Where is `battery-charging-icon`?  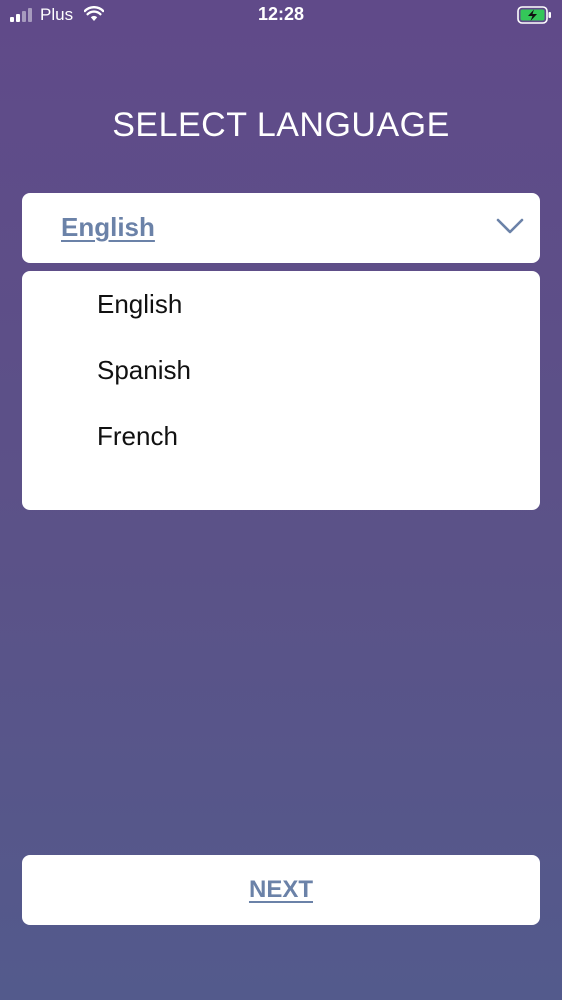 battery-charging-icon is located at coordinates (534, 15).